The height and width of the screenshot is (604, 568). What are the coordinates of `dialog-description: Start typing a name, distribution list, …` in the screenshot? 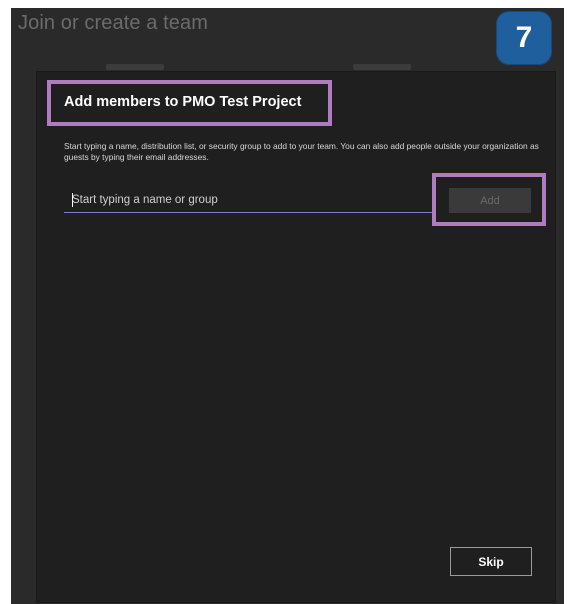 It's located at (301, 151).